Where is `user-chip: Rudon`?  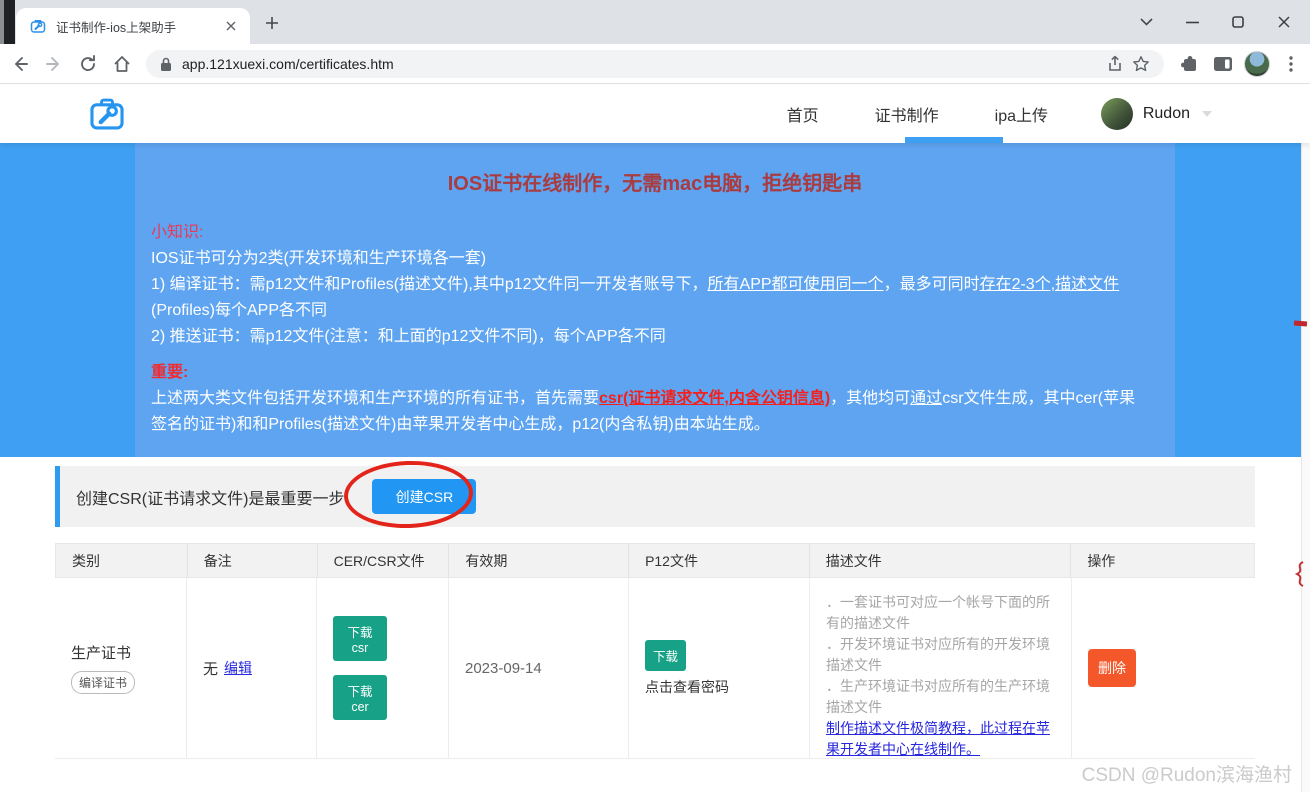
user-chip: Rudon is located at coordinates (1156, 113).